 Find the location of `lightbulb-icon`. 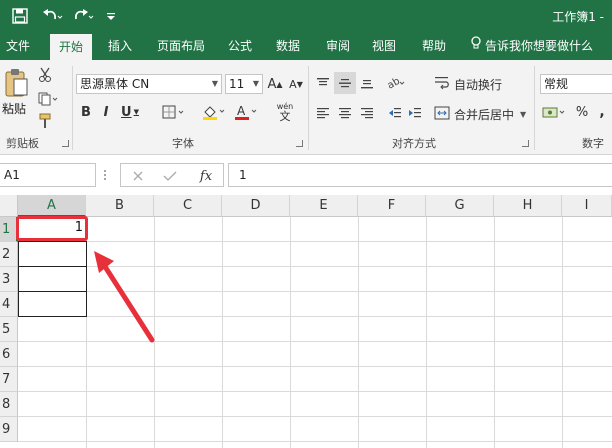

lightbulb-icon is located at coordinates (476, 46).